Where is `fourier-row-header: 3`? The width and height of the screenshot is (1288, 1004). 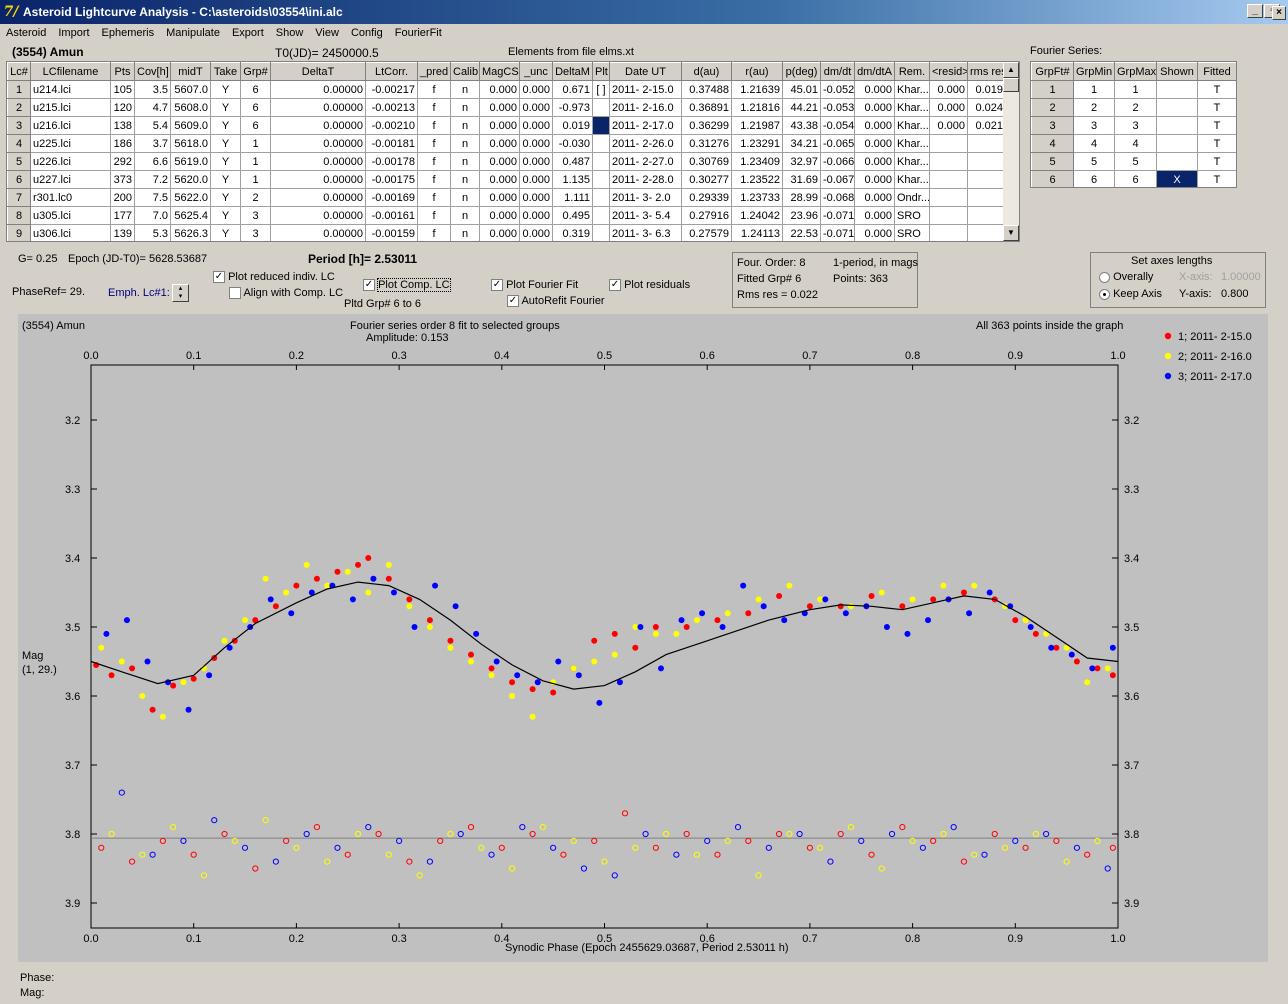 fourier-row-header: 3 is located at coordinates (1052, 125).